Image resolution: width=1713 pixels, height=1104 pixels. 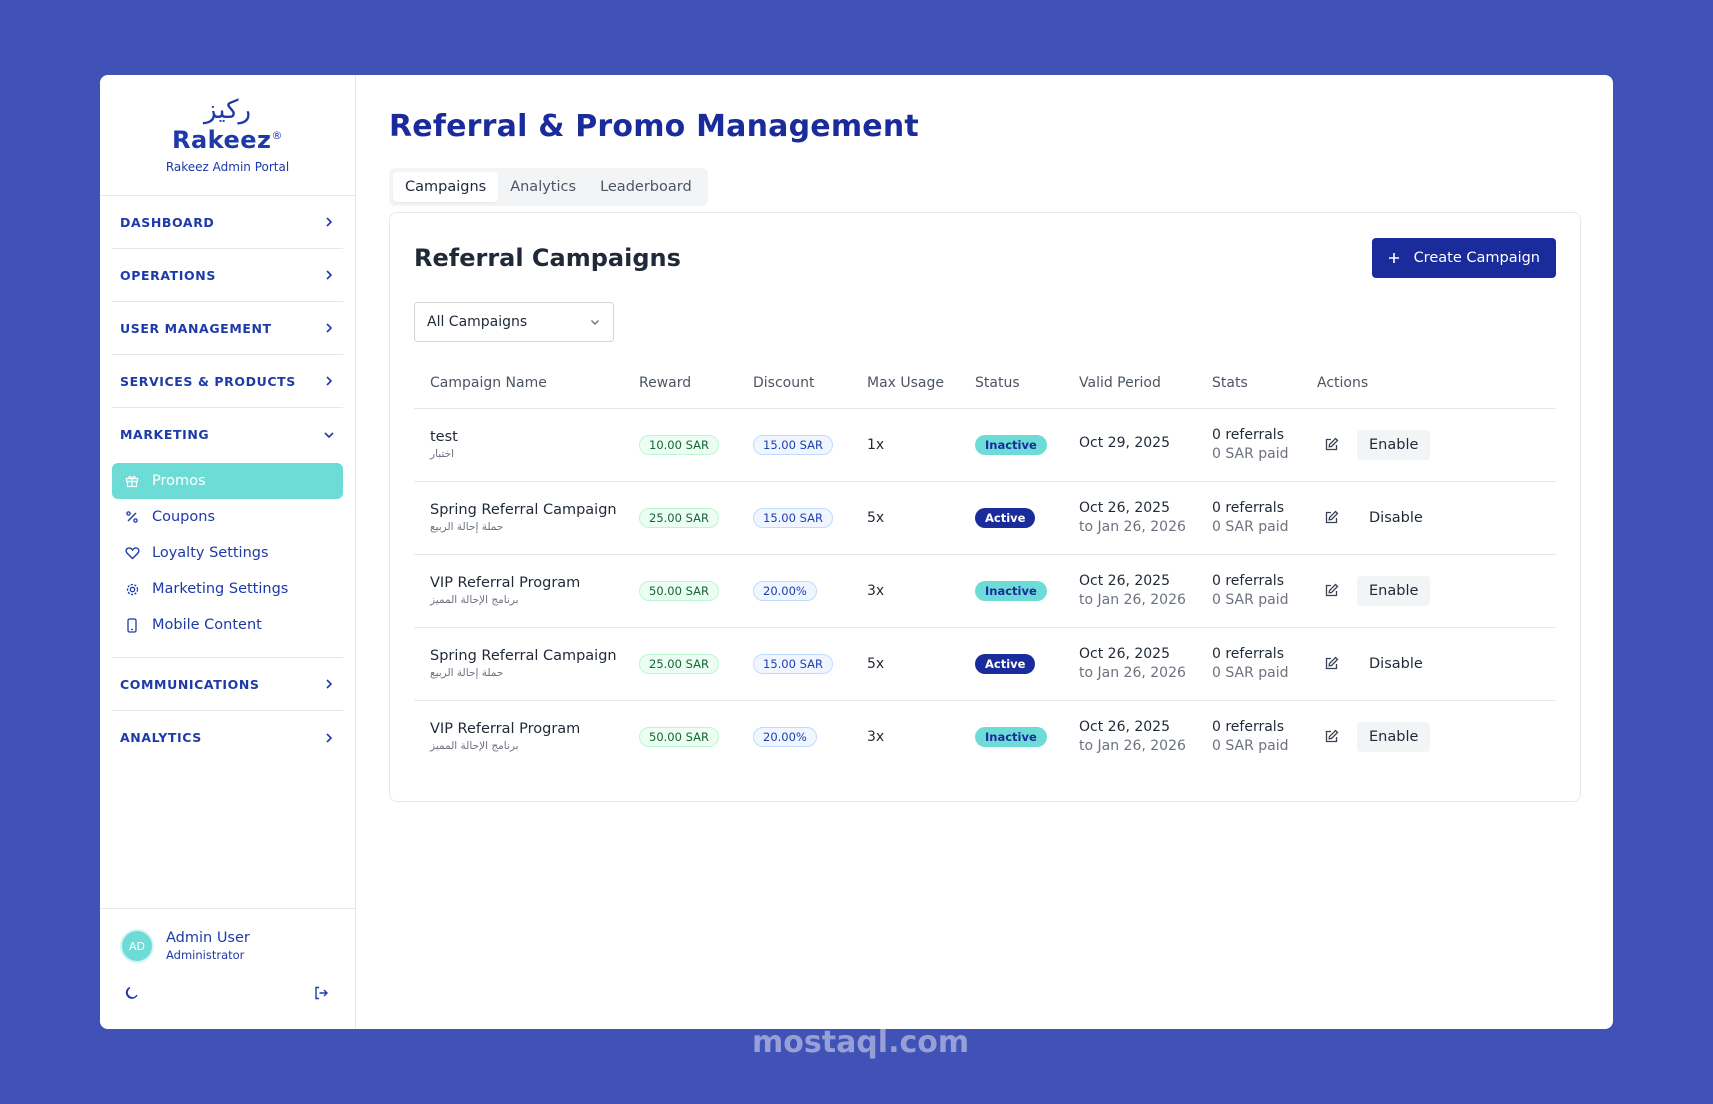 I want to click on sidebar-item-loyalty-settings: Loyalty Settings, so click(x=227, y=553).